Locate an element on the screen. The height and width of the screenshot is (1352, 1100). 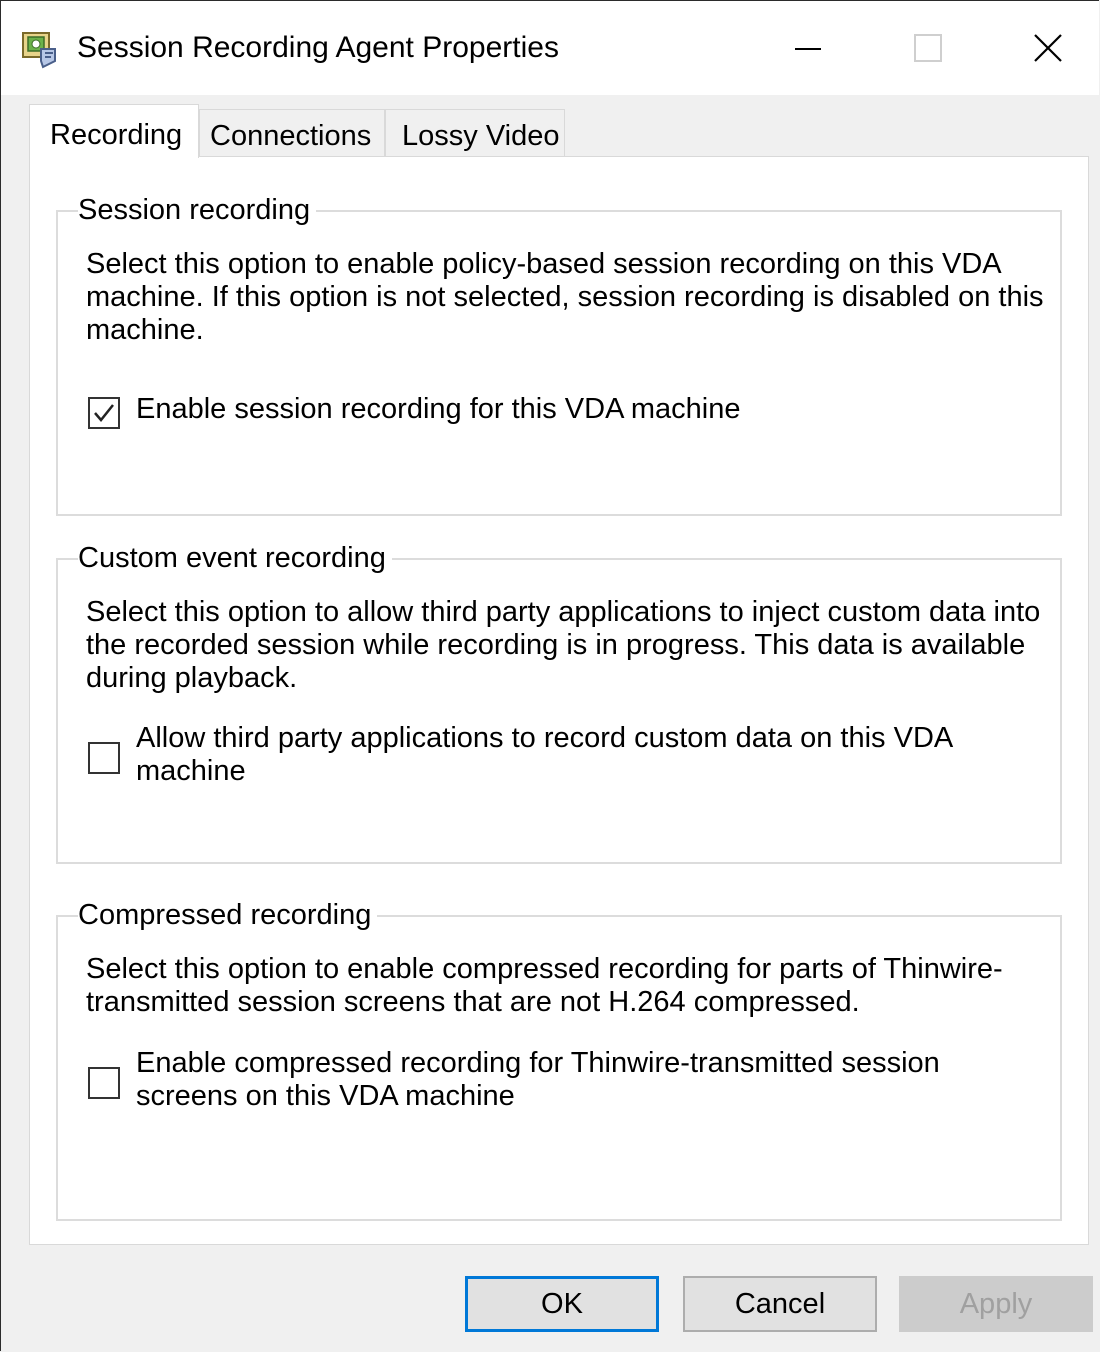
tab-lossy-video: Lossy Video is located at coordinates (475, 133).